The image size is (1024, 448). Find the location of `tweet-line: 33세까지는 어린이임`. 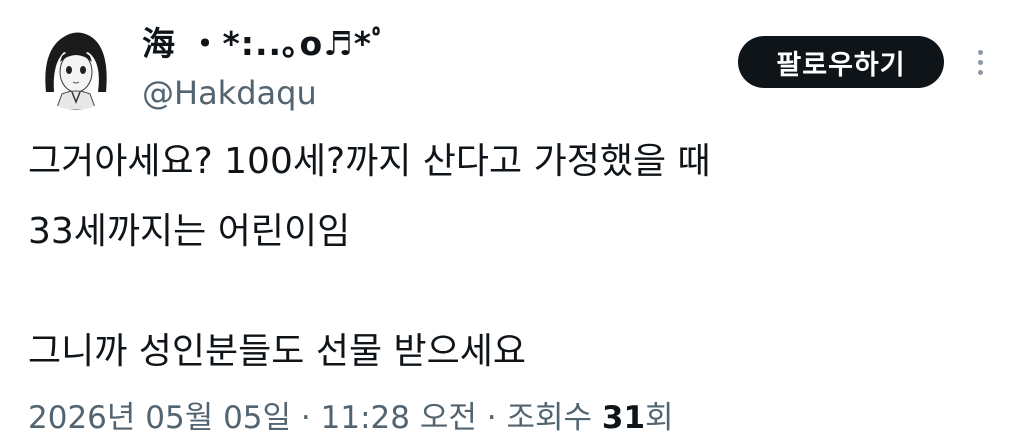

tweet-line: 33세까지는 어린이임 is located at coordinates (189, 231).